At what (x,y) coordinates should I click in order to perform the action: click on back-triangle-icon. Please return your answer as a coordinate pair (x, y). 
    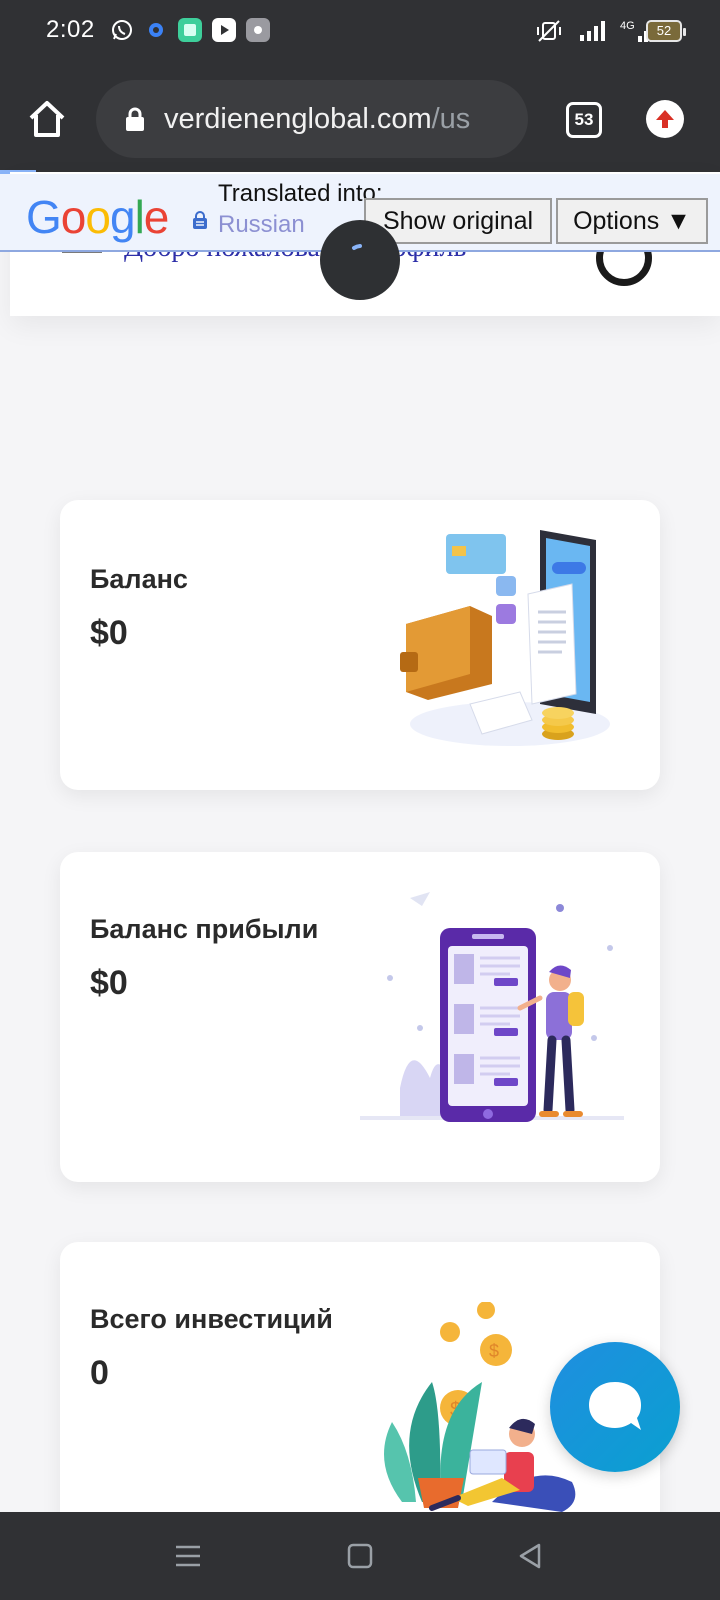
    Looking at the image, I should click on (530, 1556).